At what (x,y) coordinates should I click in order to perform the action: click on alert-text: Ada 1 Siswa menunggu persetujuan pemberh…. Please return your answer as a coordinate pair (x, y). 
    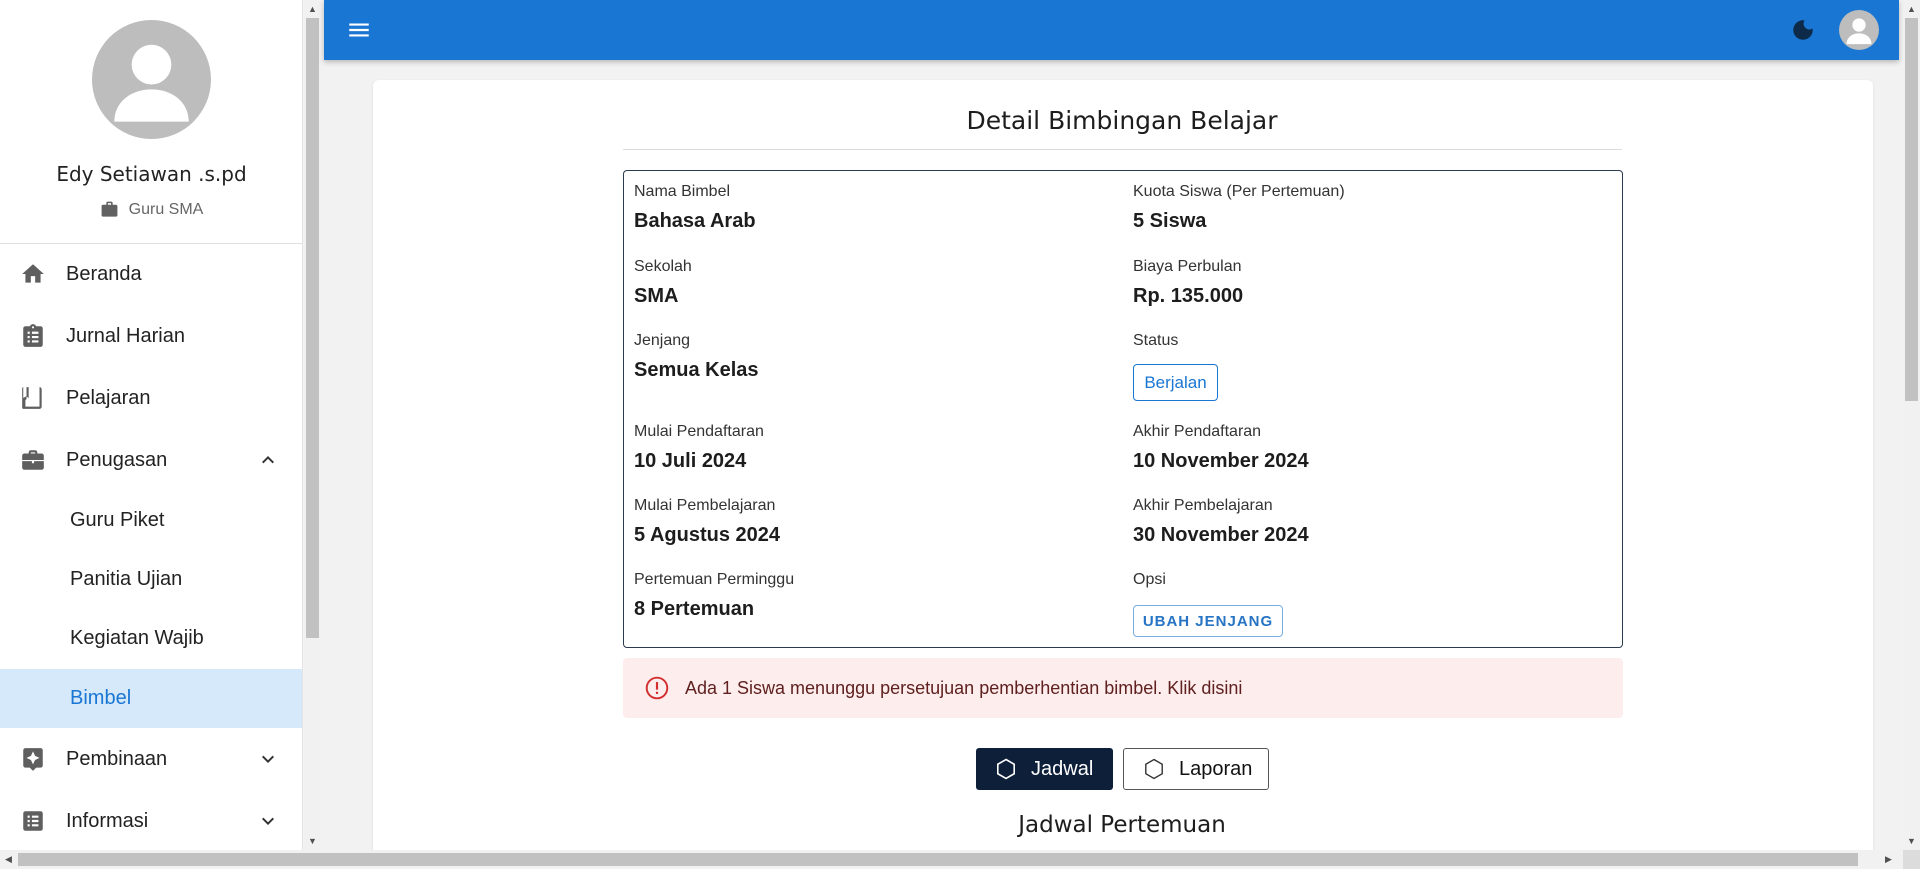
    Looking at the image, I should click on (964, 687).